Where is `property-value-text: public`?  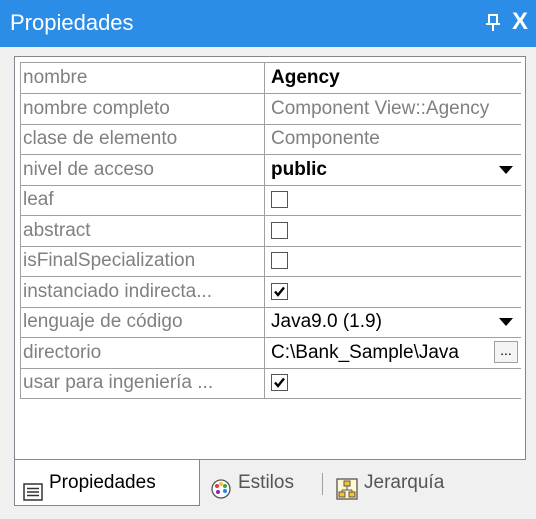
property-value-text: public is located at coordinates (299, 169).